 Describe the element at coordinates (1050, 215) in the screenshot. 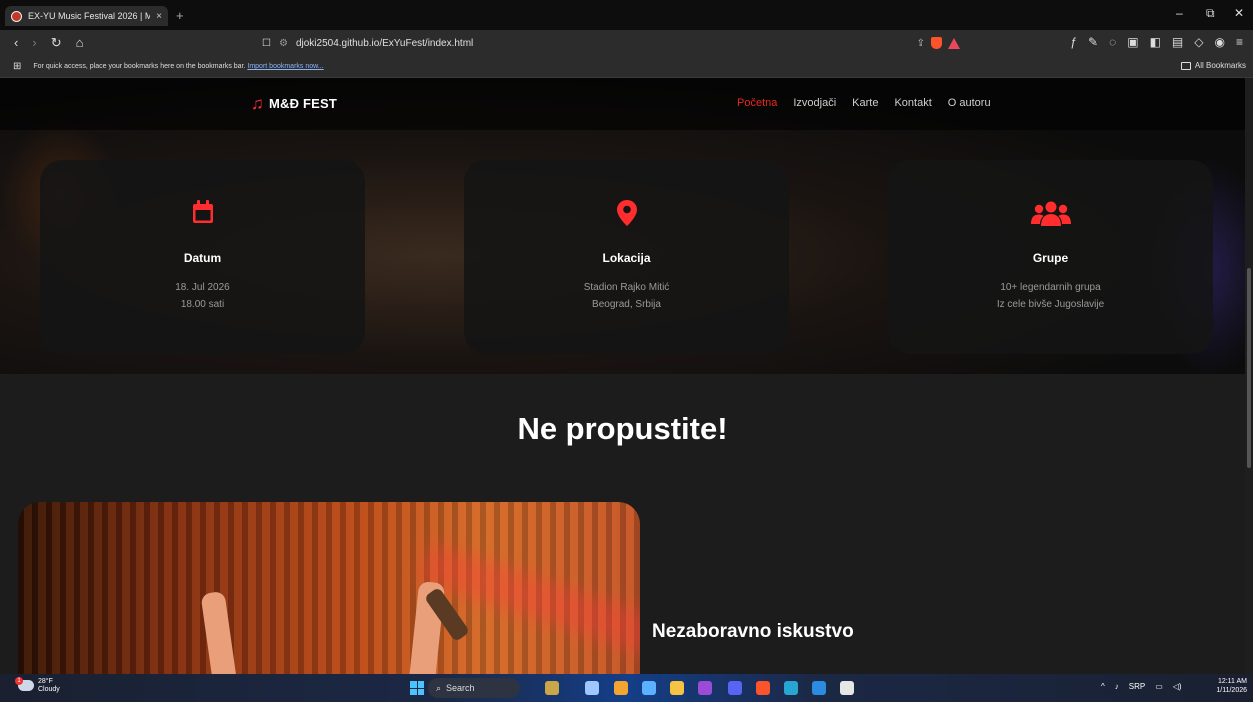

I see `users-group-icon` at that location.